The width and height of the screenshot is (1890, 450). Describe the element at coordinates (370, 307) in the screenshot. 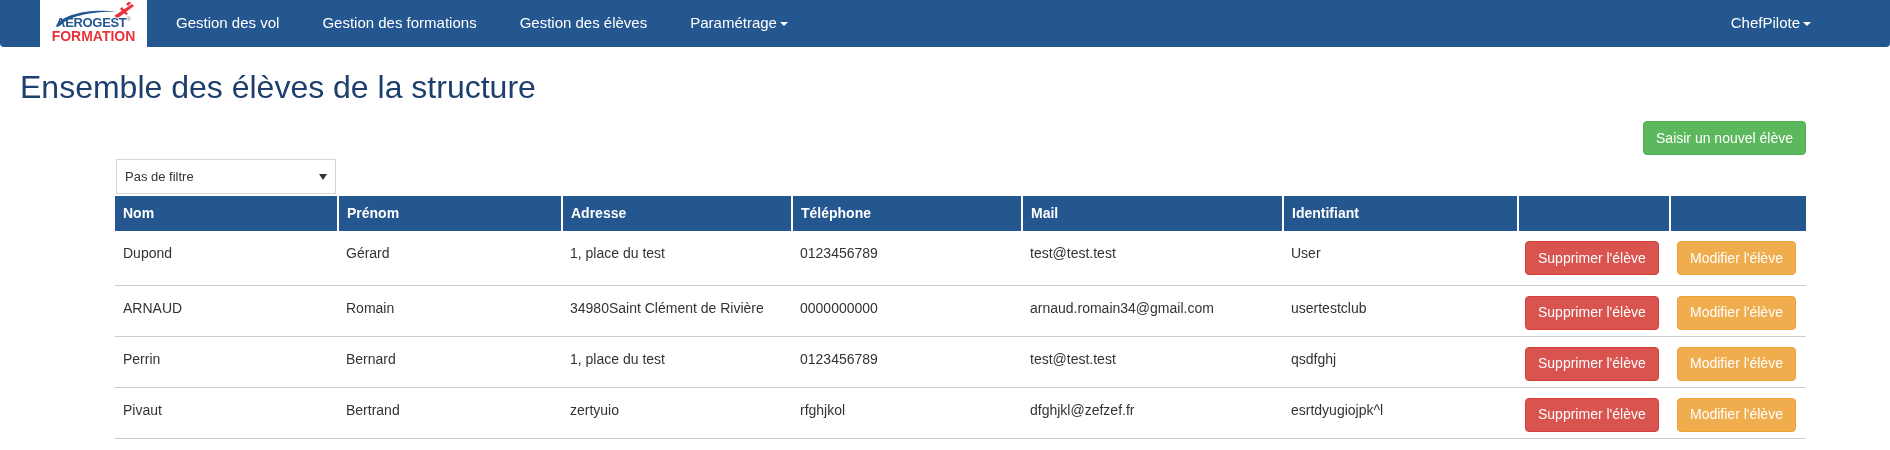

I see `table-cell: Romain` at that location.